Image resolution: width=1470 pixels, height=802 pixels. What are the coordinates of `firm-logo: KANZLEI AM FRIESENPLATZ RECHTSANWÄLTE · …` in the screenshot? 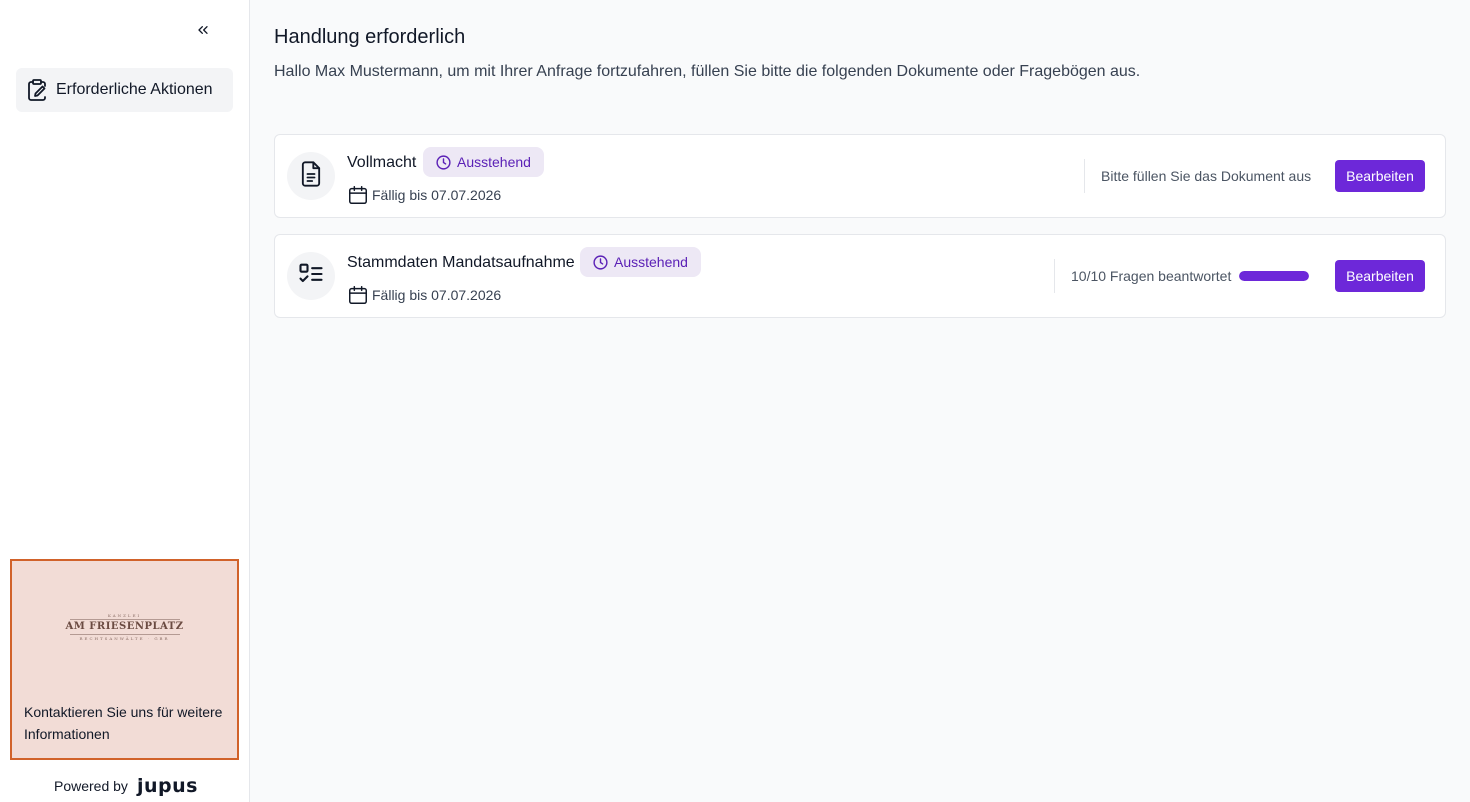 It's located at (124, 627).